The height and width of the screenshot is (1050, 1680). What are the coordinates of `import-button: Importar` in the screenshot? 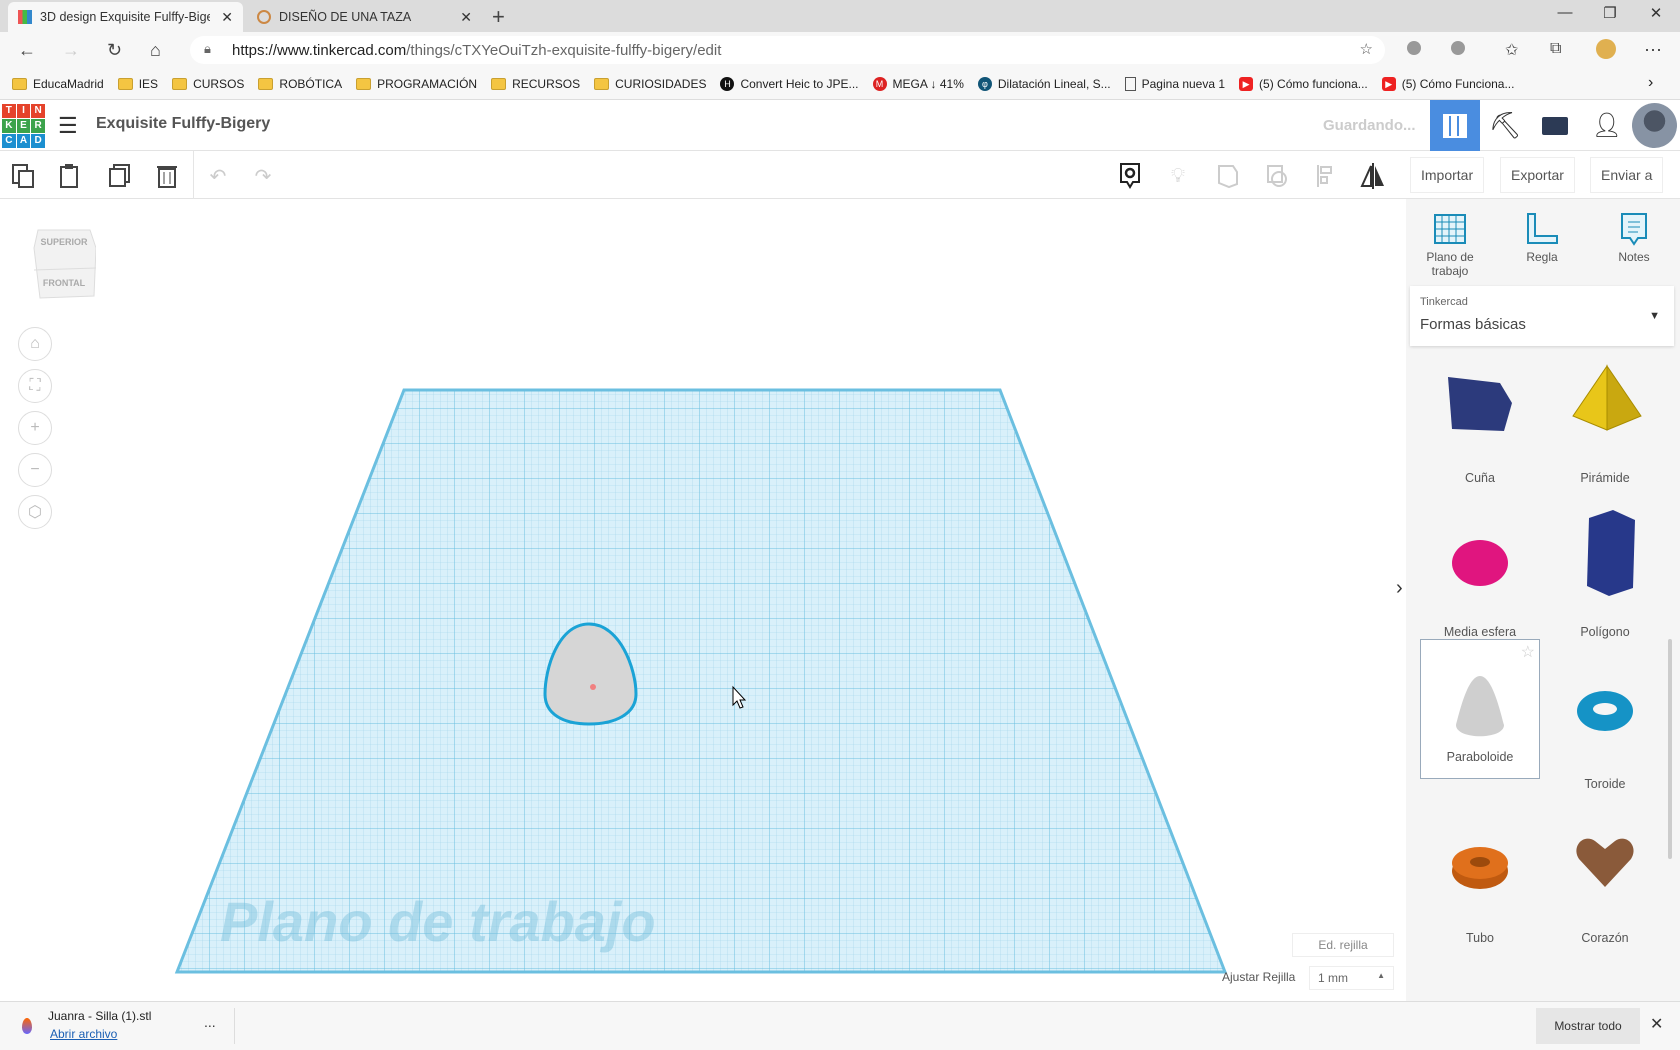 It's located at (1447, 175).